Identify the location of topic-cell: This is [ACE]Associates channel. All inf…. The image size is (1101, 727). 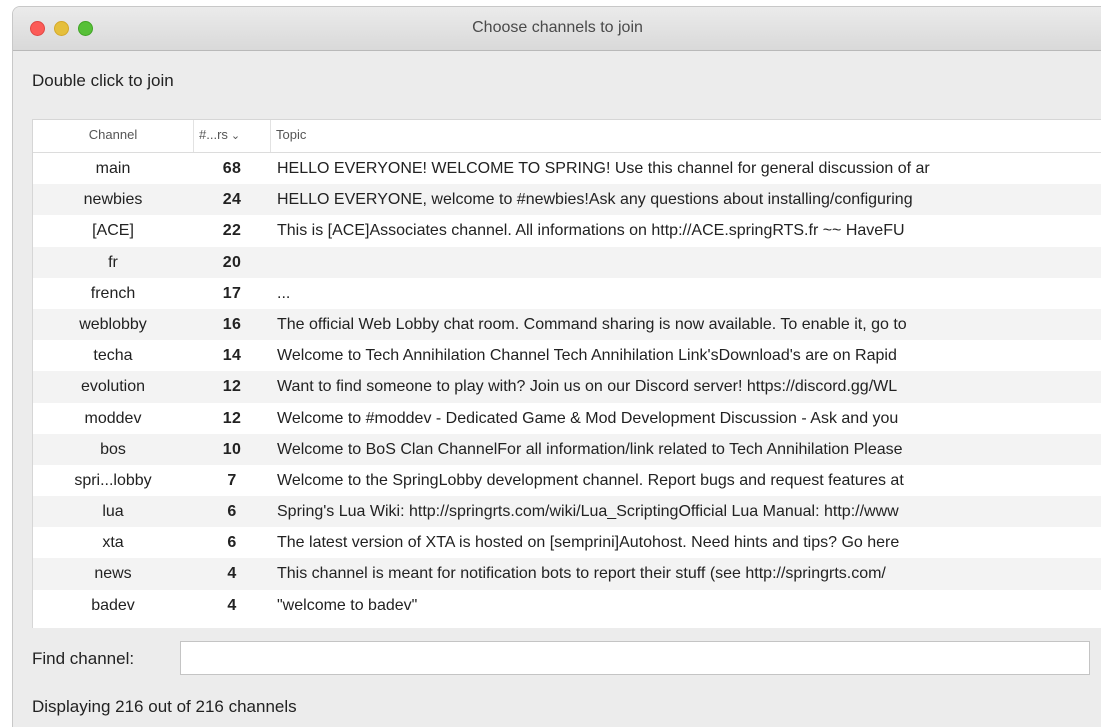
(591, 231).